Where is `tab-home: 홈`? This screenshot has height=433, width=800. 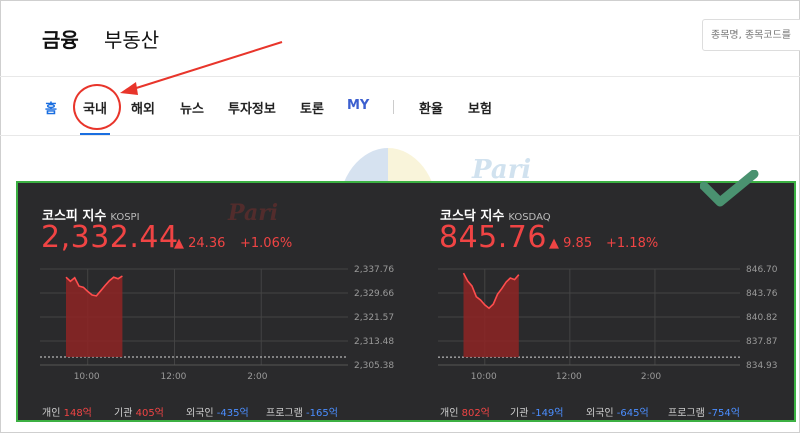
tab-home: 홈 is located at coordinates (51, 107).